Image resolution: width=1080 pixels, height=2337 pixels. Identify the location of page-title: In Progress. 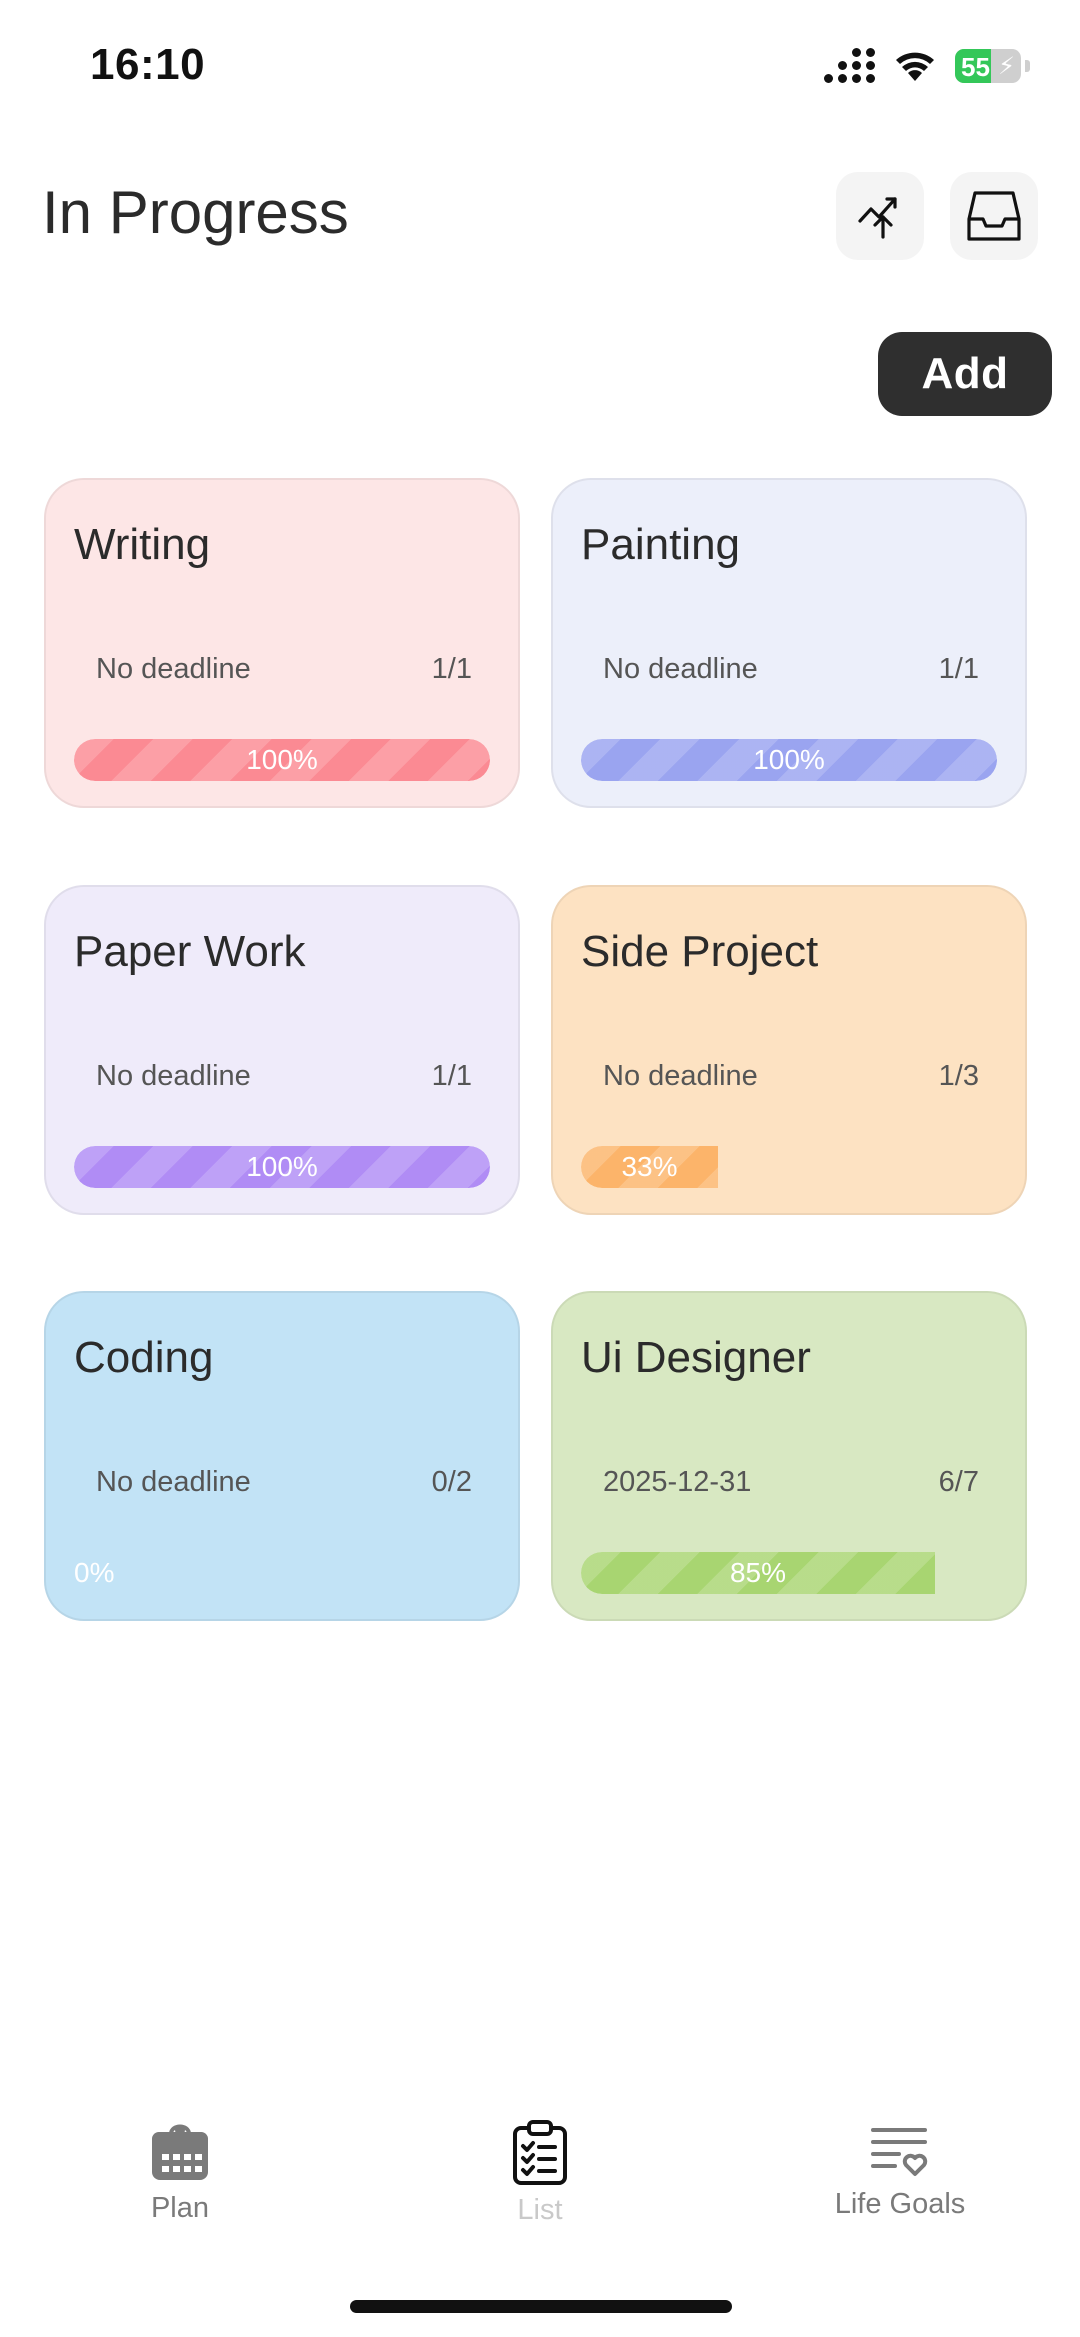
(195, 212).